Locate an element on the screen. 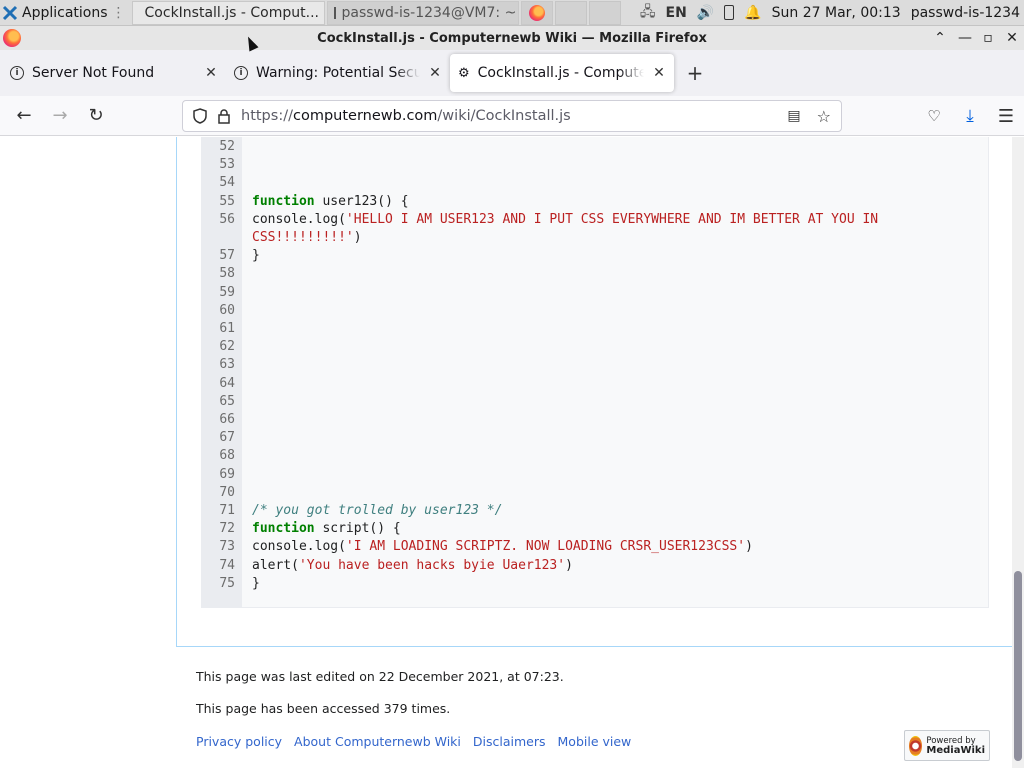 The height and width of the screenshot is (768, 1024). lock-icon is located at coordinates (224, 116).